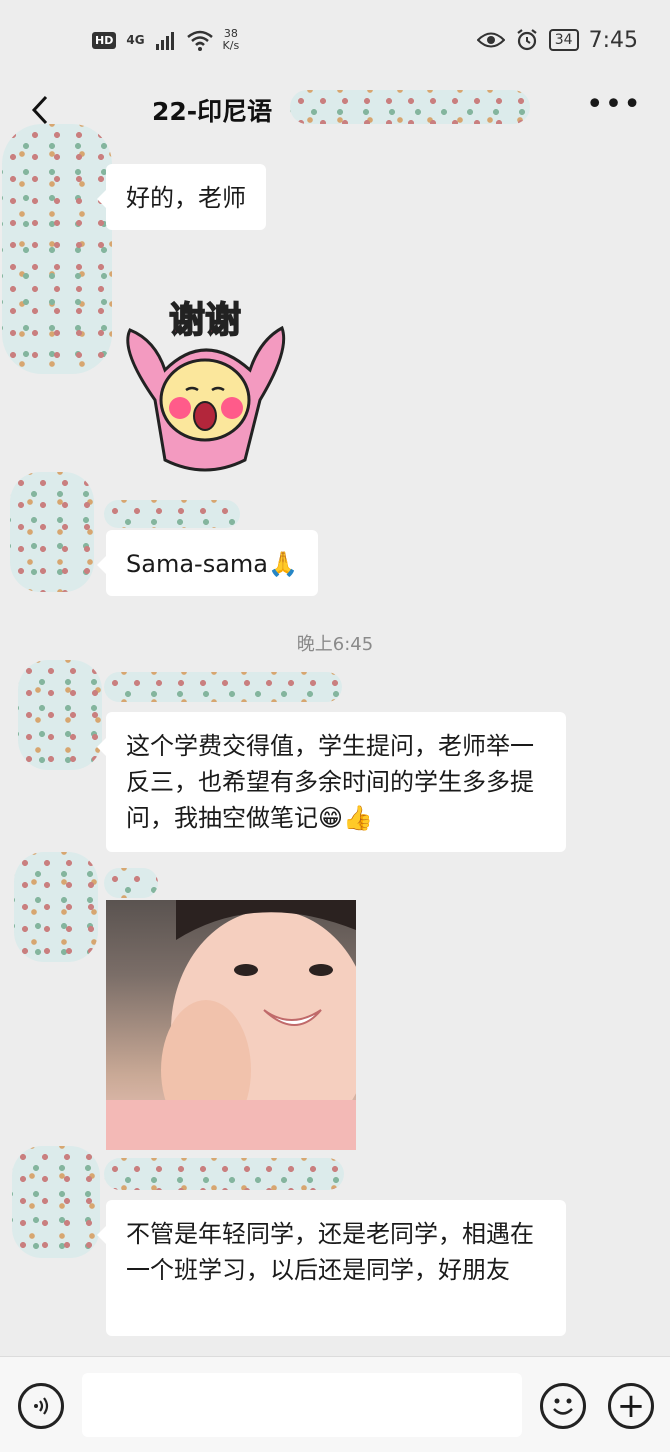 Image resolution: width=670 pixels, height=1452 pixels. What do you see at coordinates (410, 107) in the screenshot?
I see `redacted-title-part` at bounding box center [410, 107].